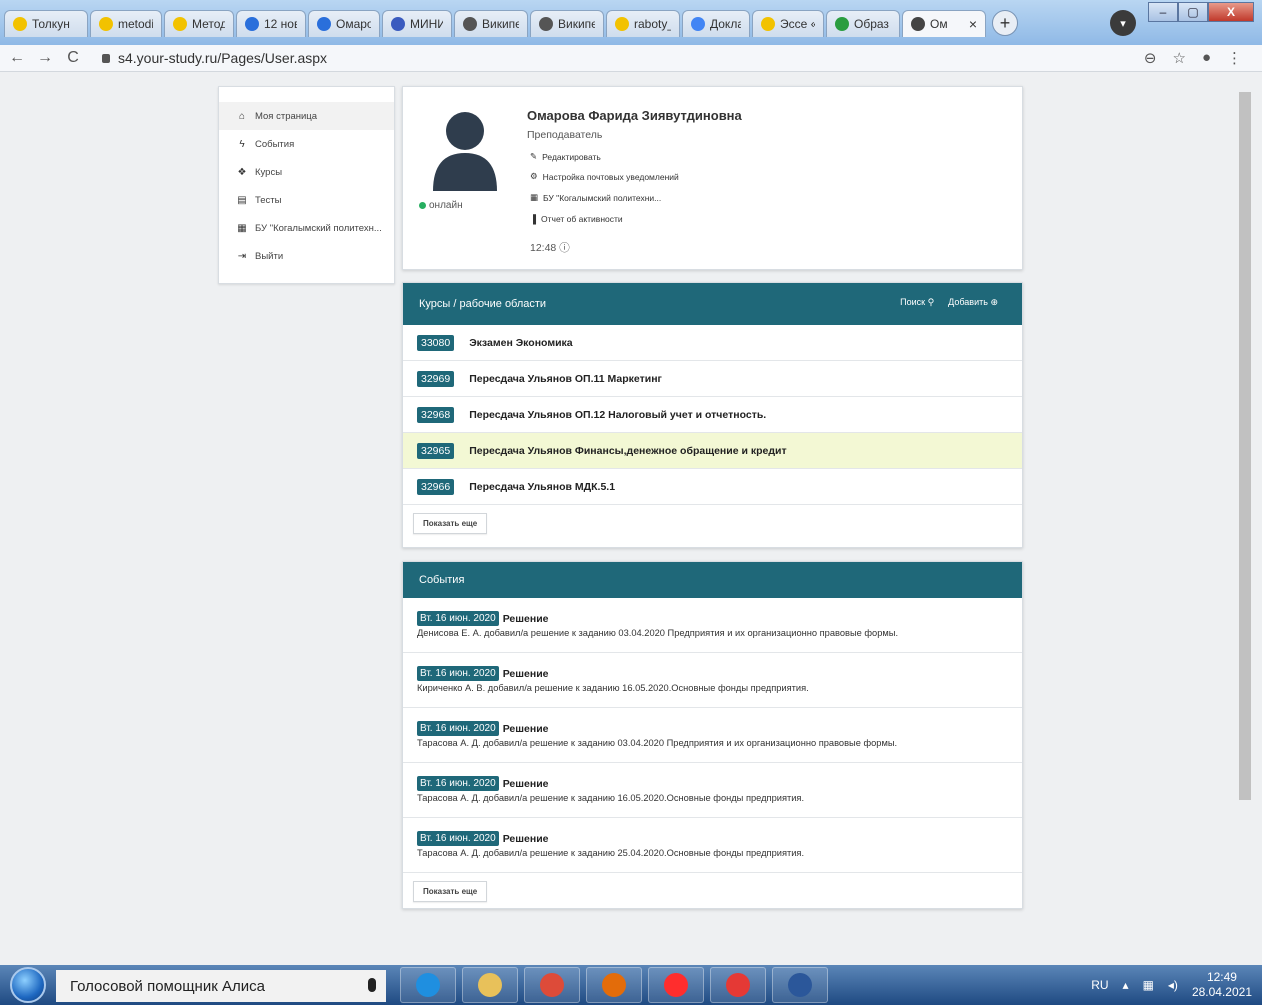 The width and height of the screenshot is (1262, 1005). What do you see at coordinates (565, 135) in the screenshot?
I see `profile-role: Преподаватель` at bounding box center [565, 135].